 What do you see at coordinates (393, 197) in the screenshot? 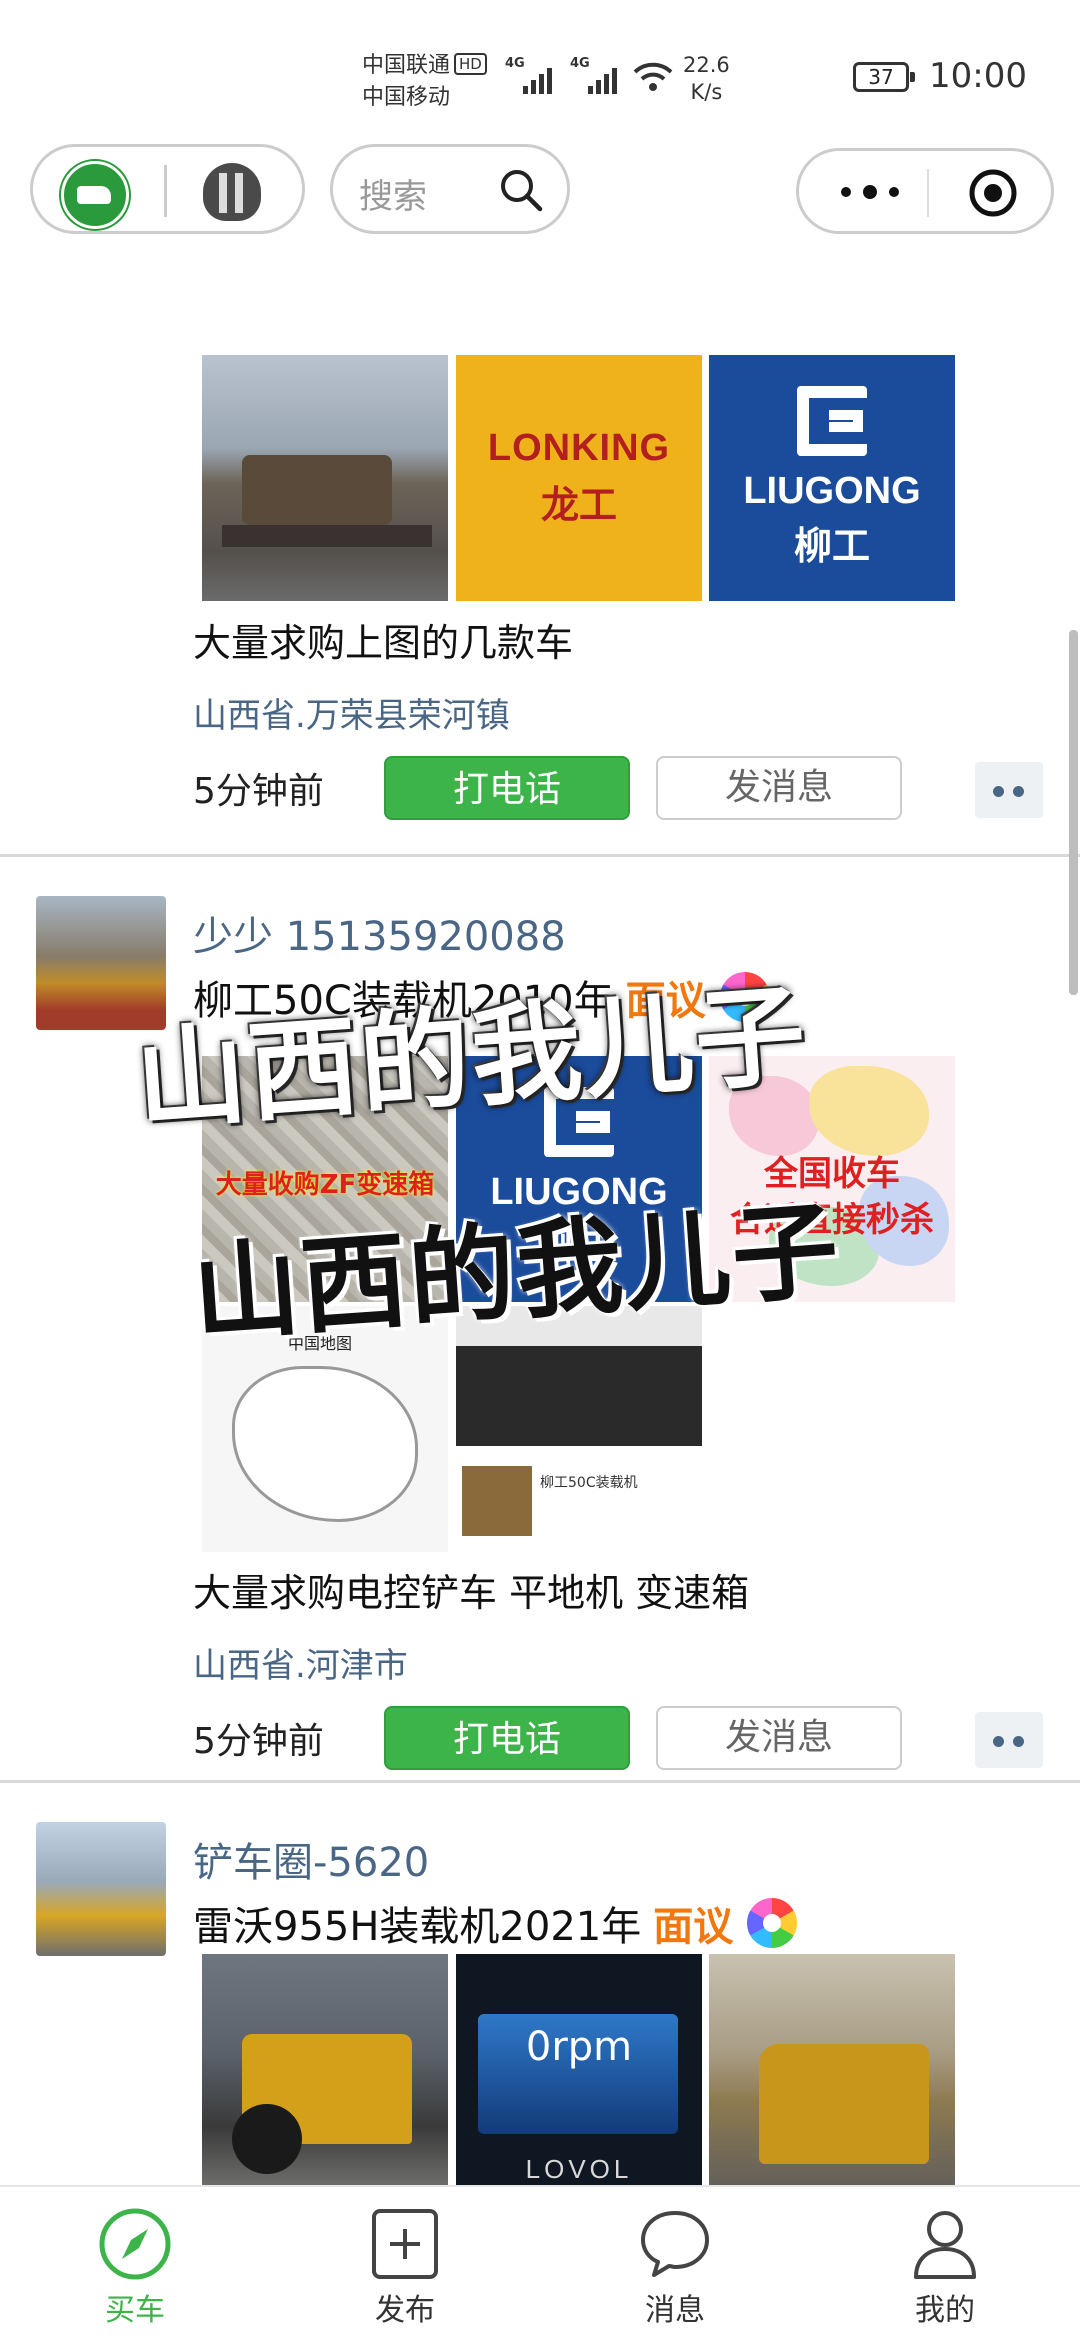
I see `search-placeholder: 搜索` at bounding box center [393, 197].